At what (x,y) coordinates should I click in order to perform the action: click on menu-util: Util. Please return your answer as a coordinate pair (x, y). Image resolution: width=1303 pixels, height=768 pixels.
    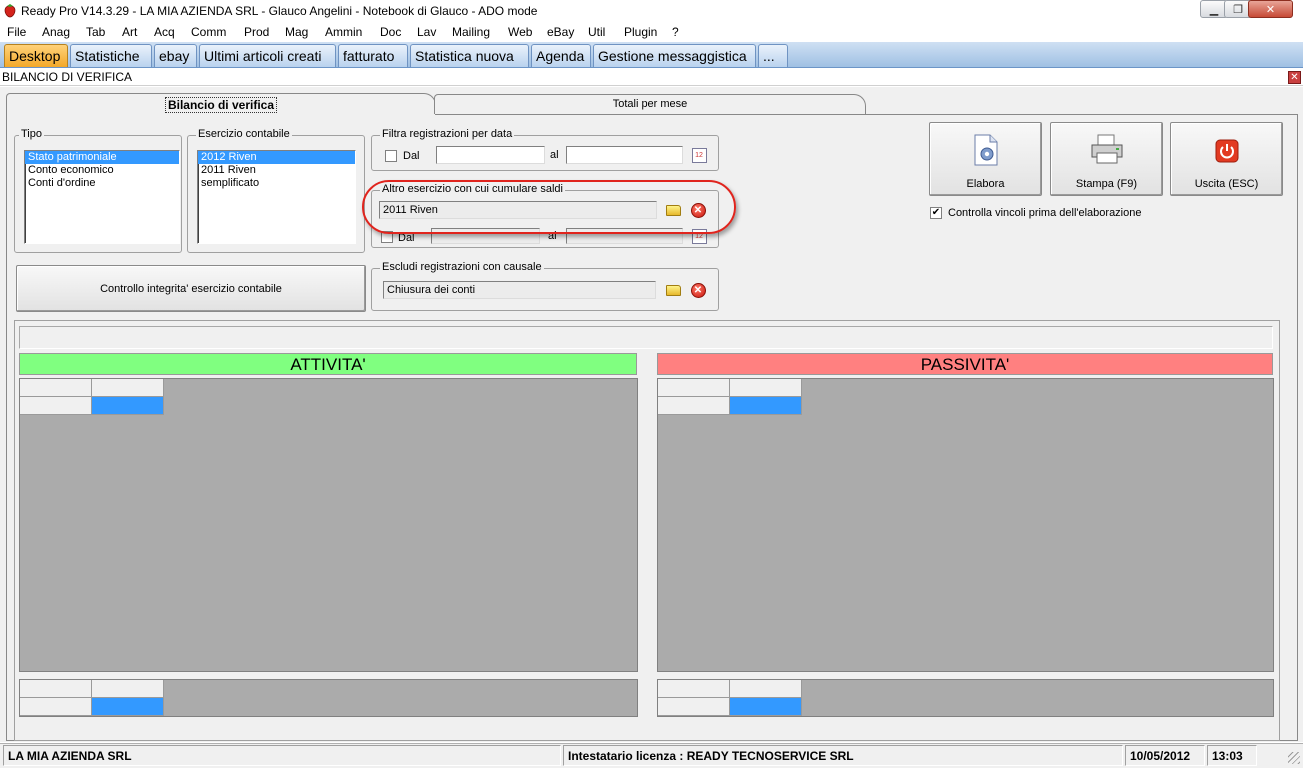
    Looking at the image, I should click on (596, 32).